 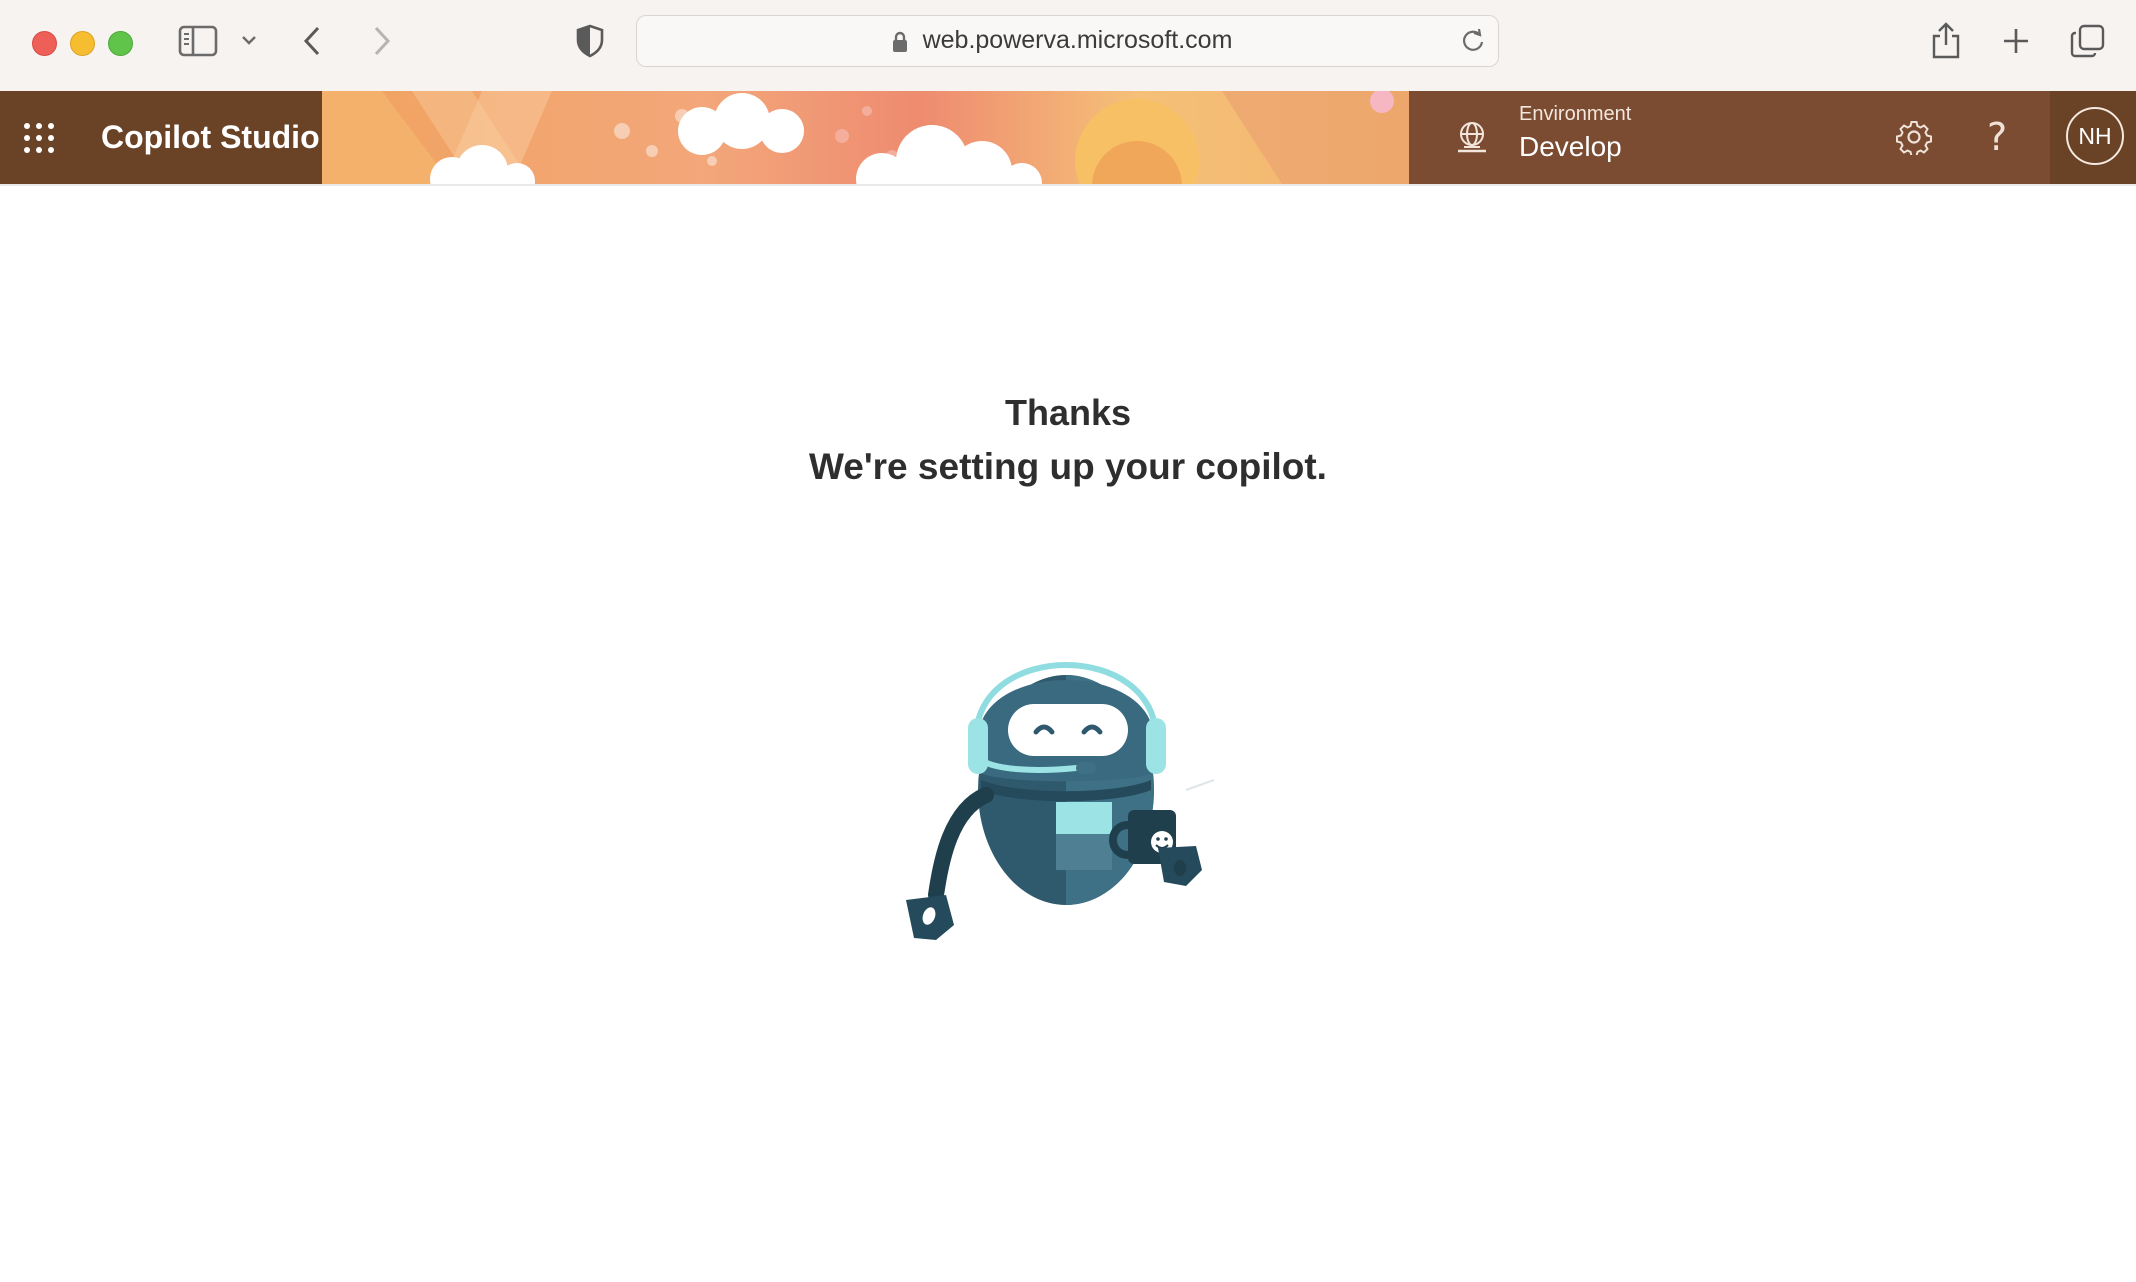 What do you see at coordinates (82, 43) in the screenshot?
I see `minimize-window-button` at bounding box center [82, 43].